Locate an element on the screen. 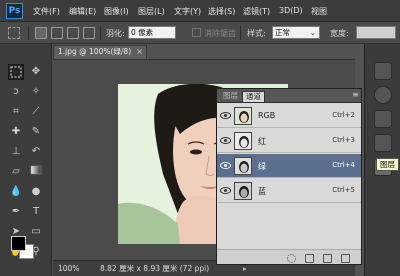 Image resolution: width=400 pixels, height=276 pixels. tab-layers: 图层 is located at coordinates (230, 96).